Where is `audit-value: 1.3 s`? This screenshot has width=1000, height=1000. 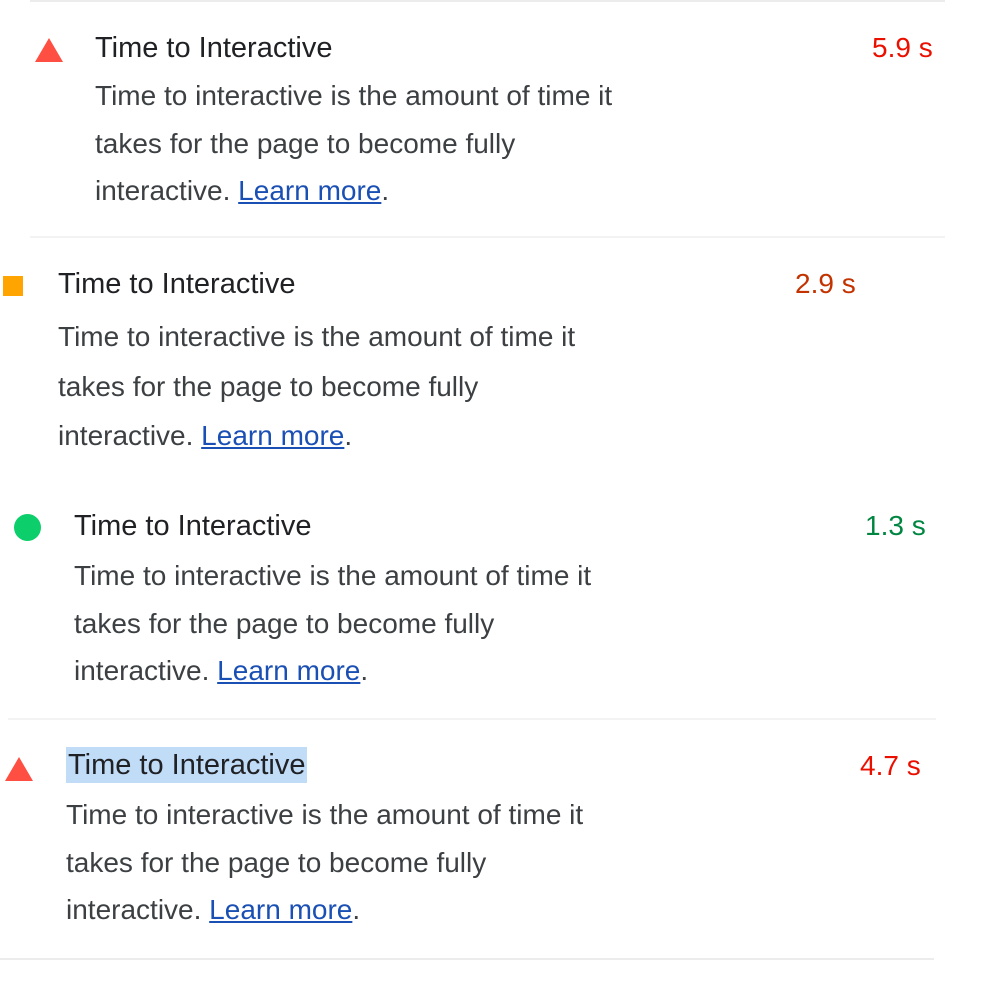 audit-value: 1.3 s is located at coordinates (895, 525).